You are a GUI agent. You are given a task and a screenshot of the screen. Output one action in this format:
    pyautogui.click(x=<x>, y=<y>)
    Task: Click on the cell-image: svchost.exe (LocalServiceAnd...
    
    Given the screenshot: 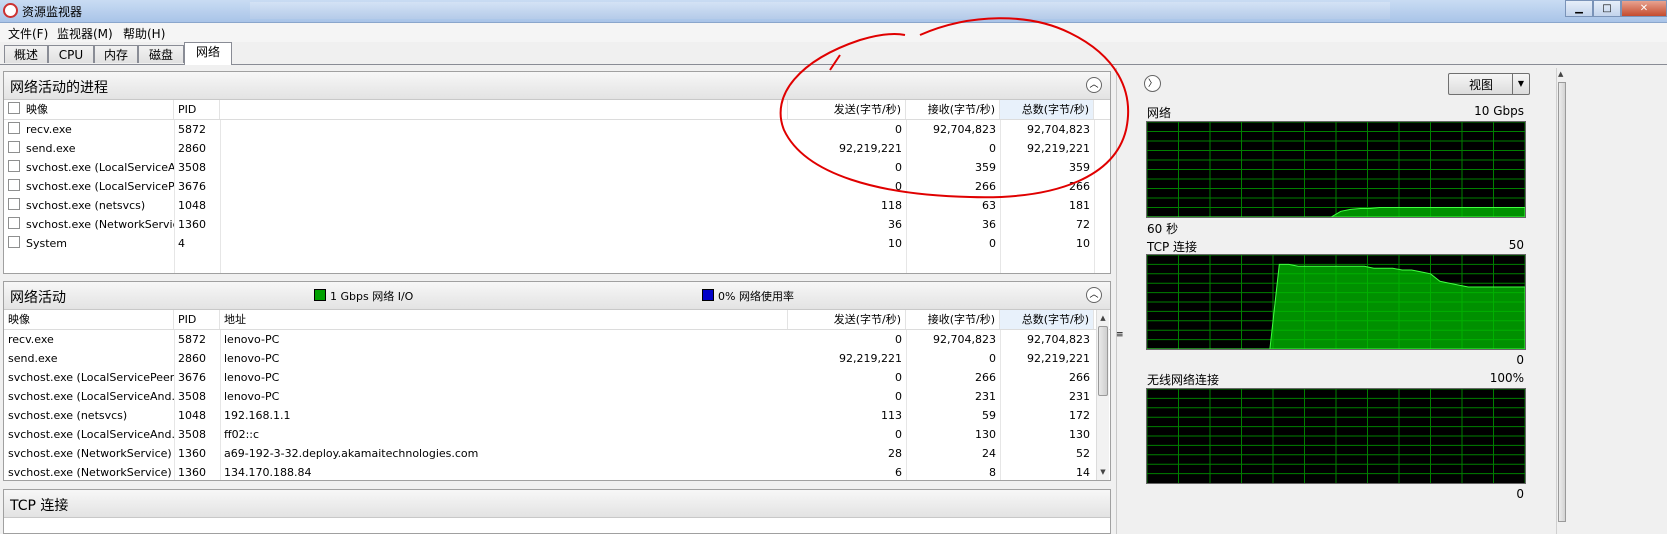 What is the action you would take?
    pyautogui.click(x=91, y=434)
    